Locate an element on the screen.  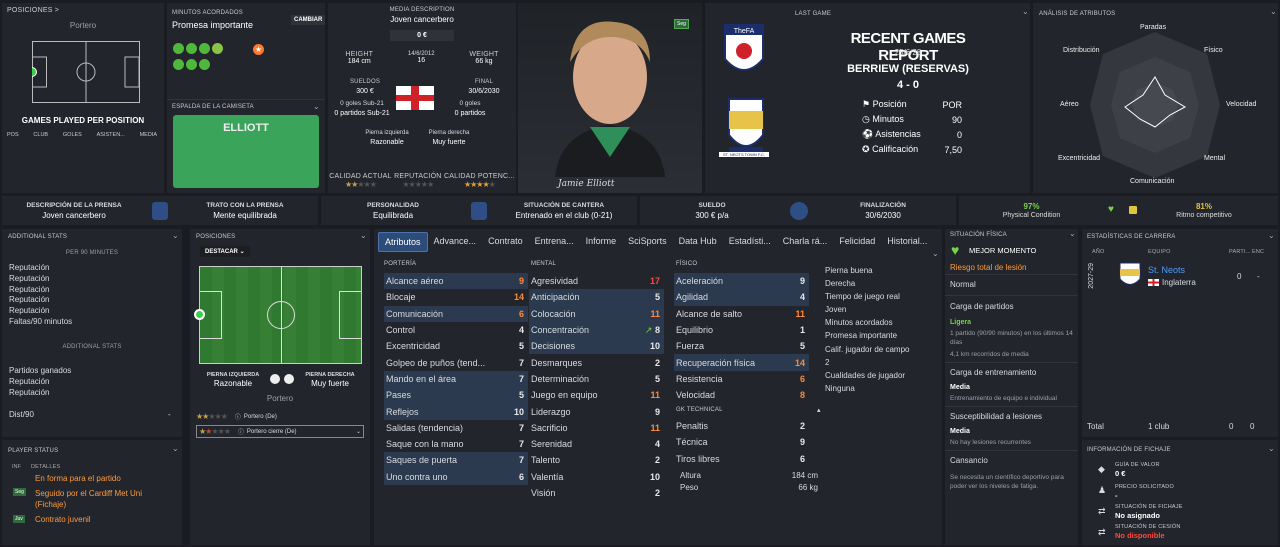
attr-row: Control 4 is located at coordinates (456, 330).